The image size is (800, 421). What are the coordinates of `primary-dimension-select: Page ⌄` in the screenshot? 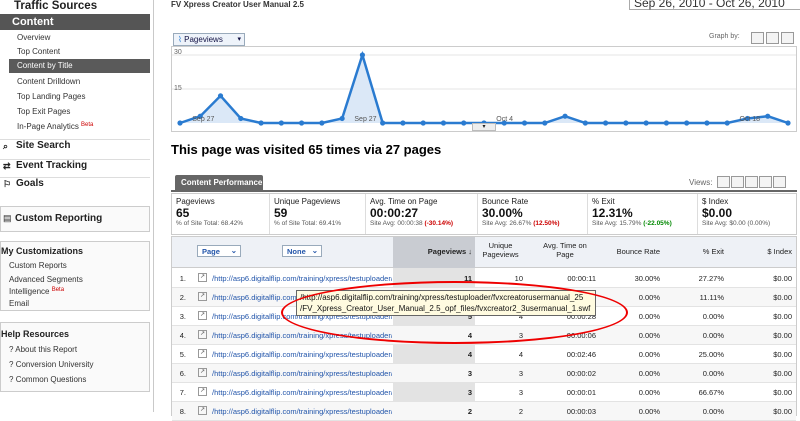 It's located at (219, 251).